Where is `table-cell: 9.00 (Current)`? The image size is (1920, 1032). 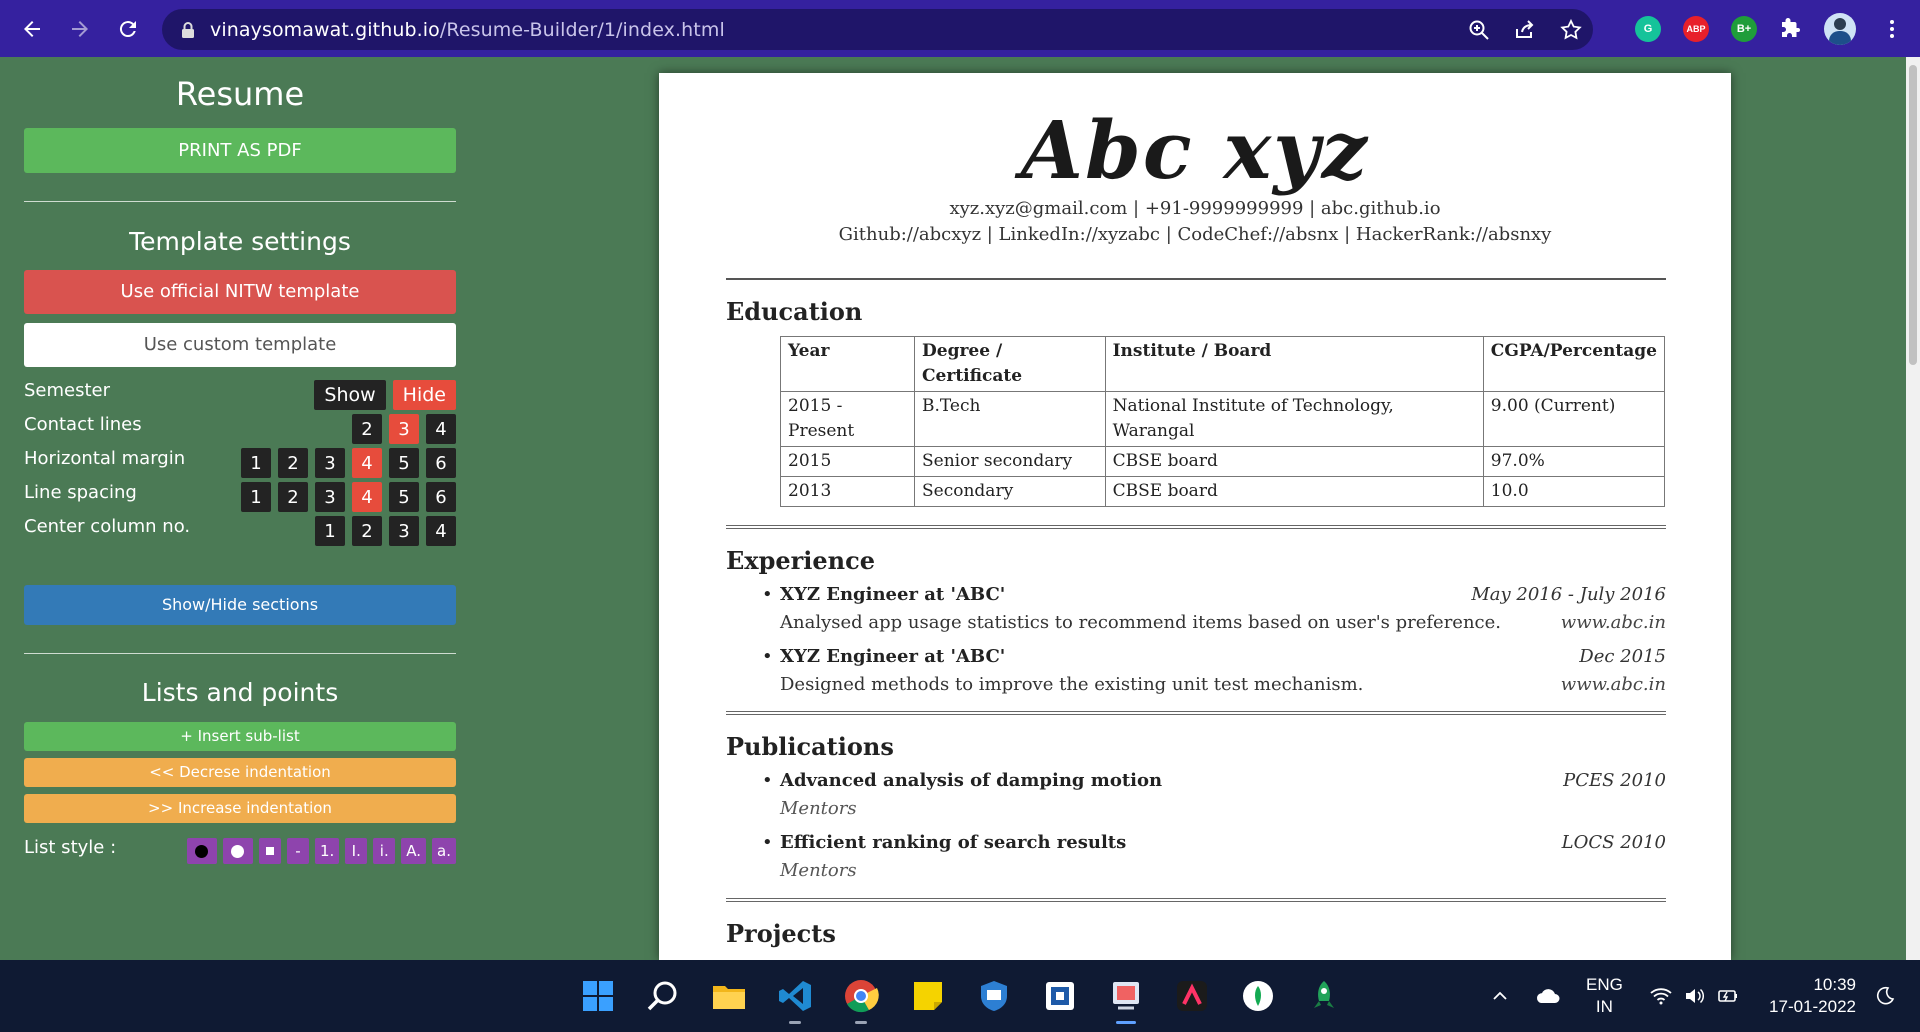
table-cell: 9.00 (Current) is located at coordinates (1574, 419).